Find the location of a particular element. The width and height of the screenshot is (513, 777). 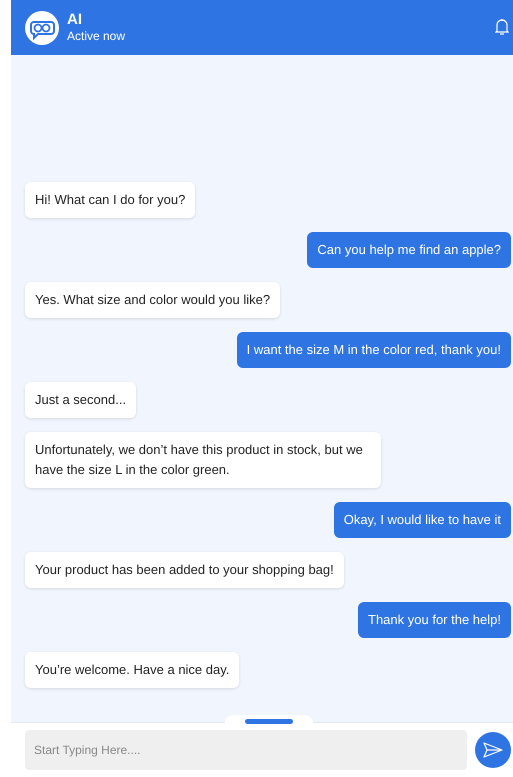

user-message: Can you help me find an apple? is located at coordinates (409, 250).